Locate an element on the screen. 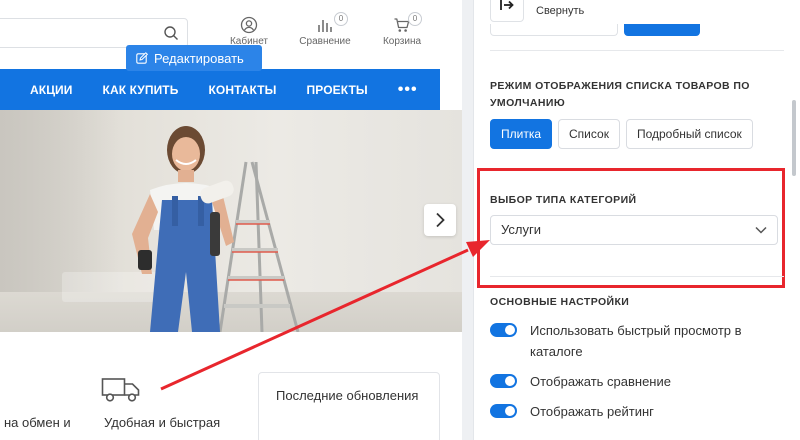 Image resolution: width=800 pixels, height=440 pixels. cart-count-badge: 0 is located at coordinates (415, 19).